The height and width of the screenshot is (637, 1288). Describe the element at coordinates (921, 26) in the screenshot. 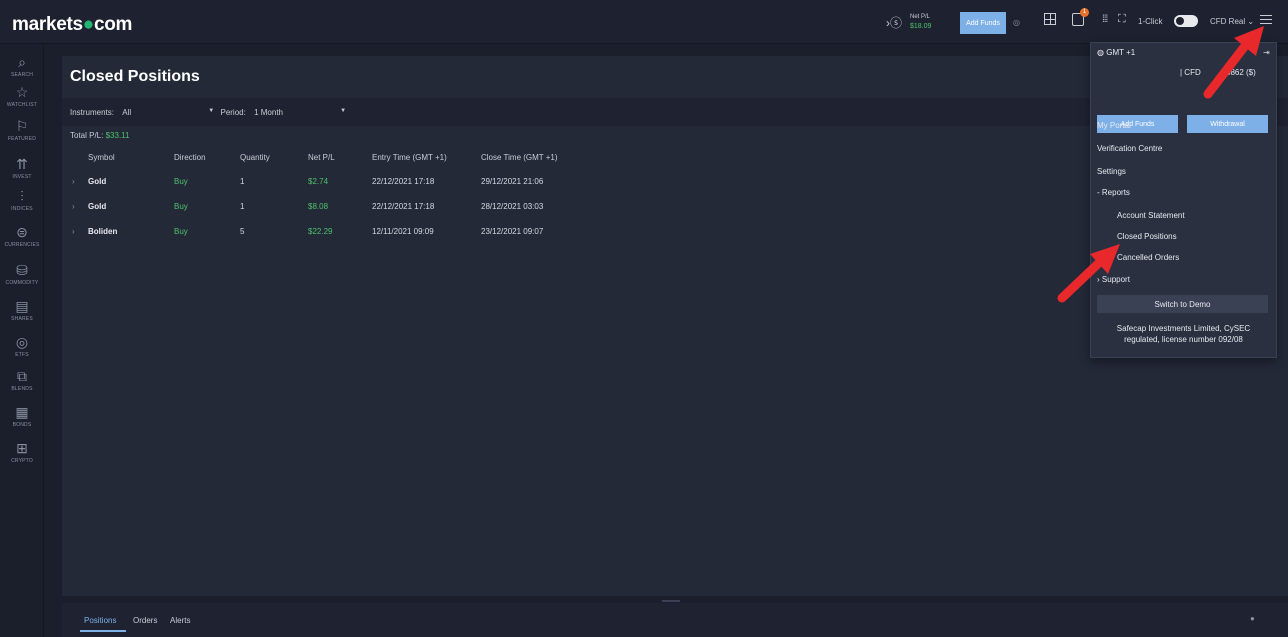

I see `net-pl-value: $18.09` at that location.